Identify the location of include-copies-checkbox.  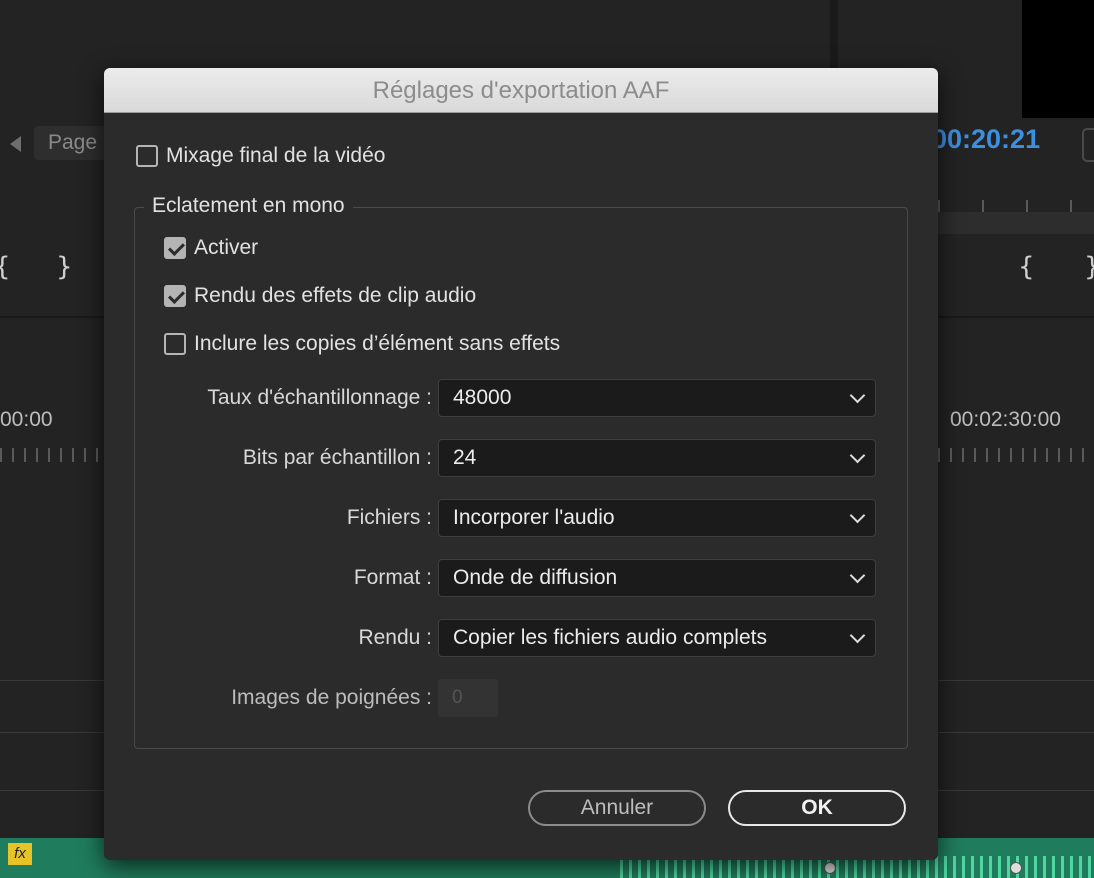
(175, 344).